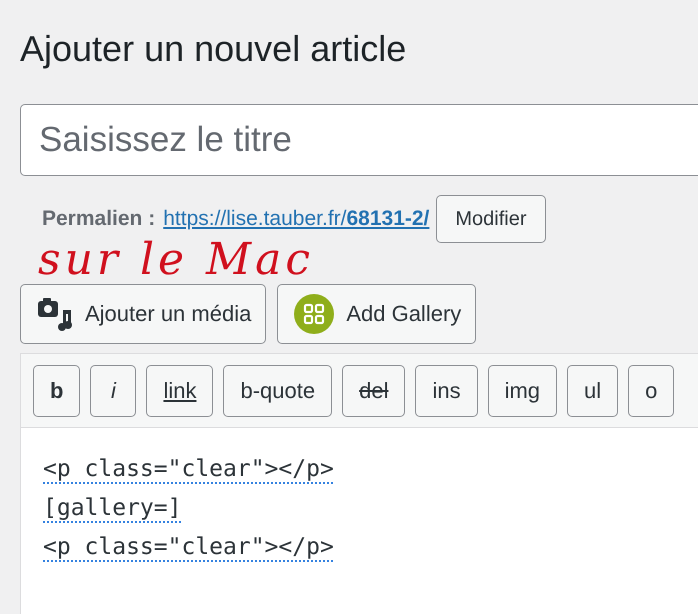 The image size is (698, 614). What do you see at coordinates (143, 314) in the screenshot?
I see `add-media-button: Ajouter un média` at bounding box center [143, 314].